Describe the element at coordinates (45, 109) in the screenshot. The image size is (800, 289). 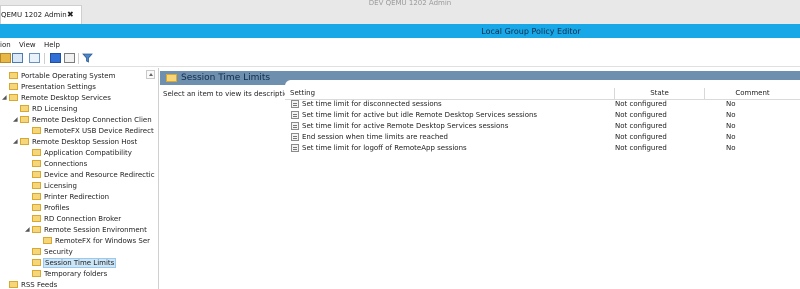
I see `tree-item: RD Licensing` at that location.